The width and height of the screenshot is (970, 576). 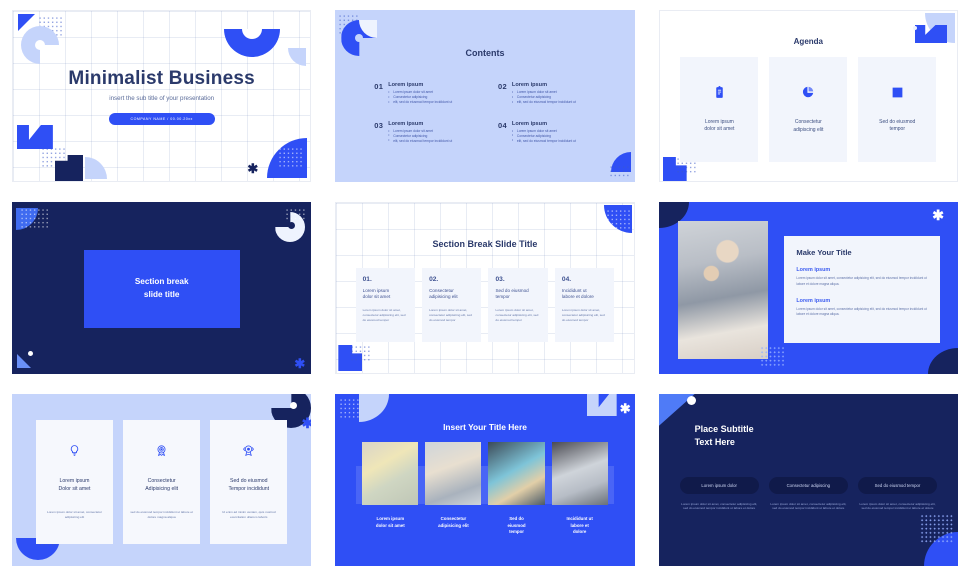 I want to click on photo-cell: Sed do eiusmod tempor, so click(x=516, y=497).